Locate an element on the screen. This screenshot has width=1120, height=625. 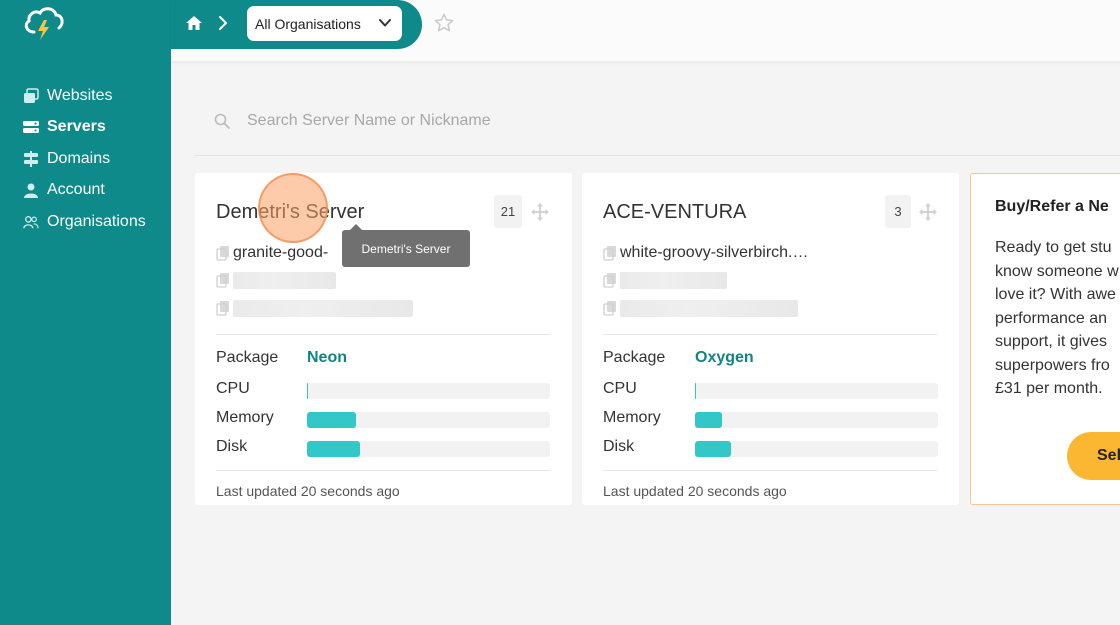
search-icon is located at coordinates (222, 121).